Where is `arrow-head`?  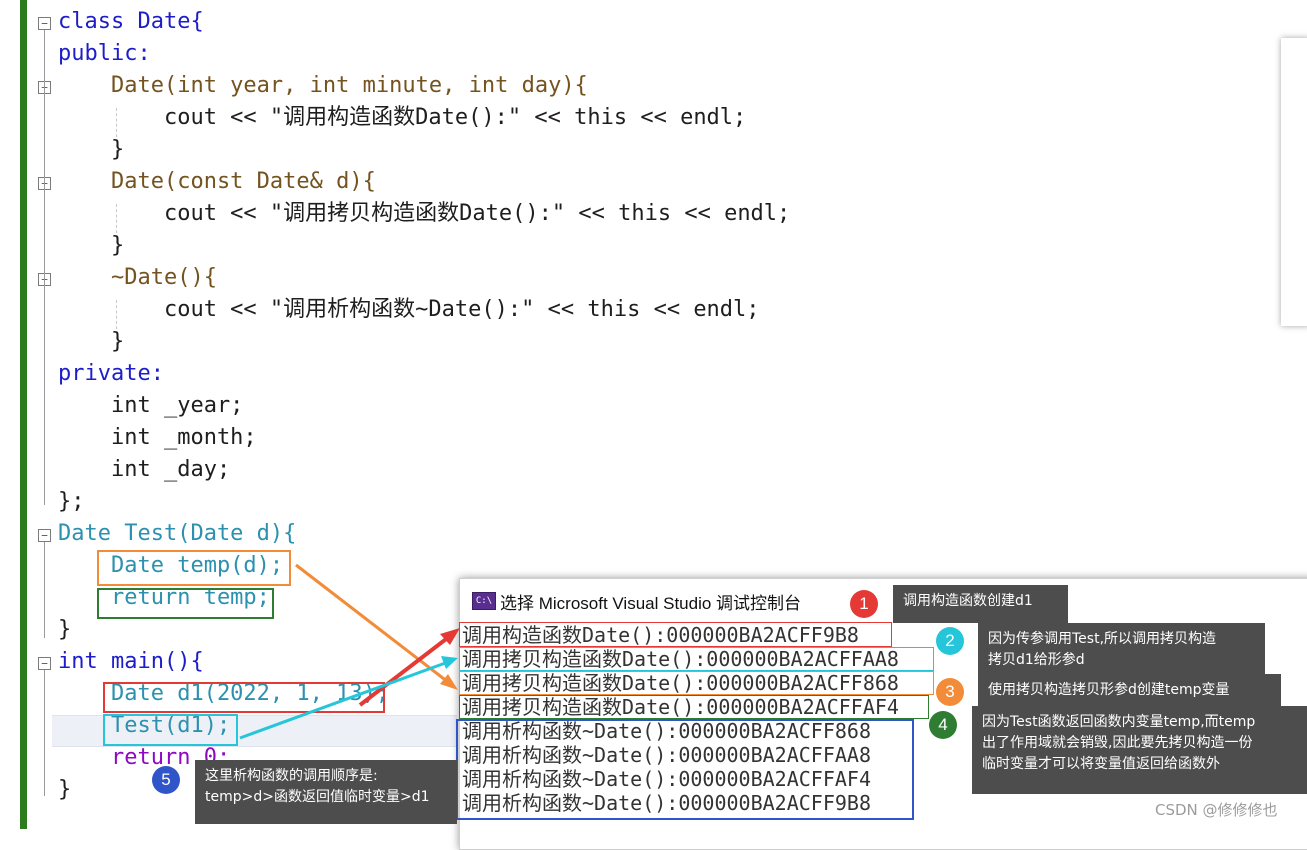
arrow-head is located at coordinates (449, 662).